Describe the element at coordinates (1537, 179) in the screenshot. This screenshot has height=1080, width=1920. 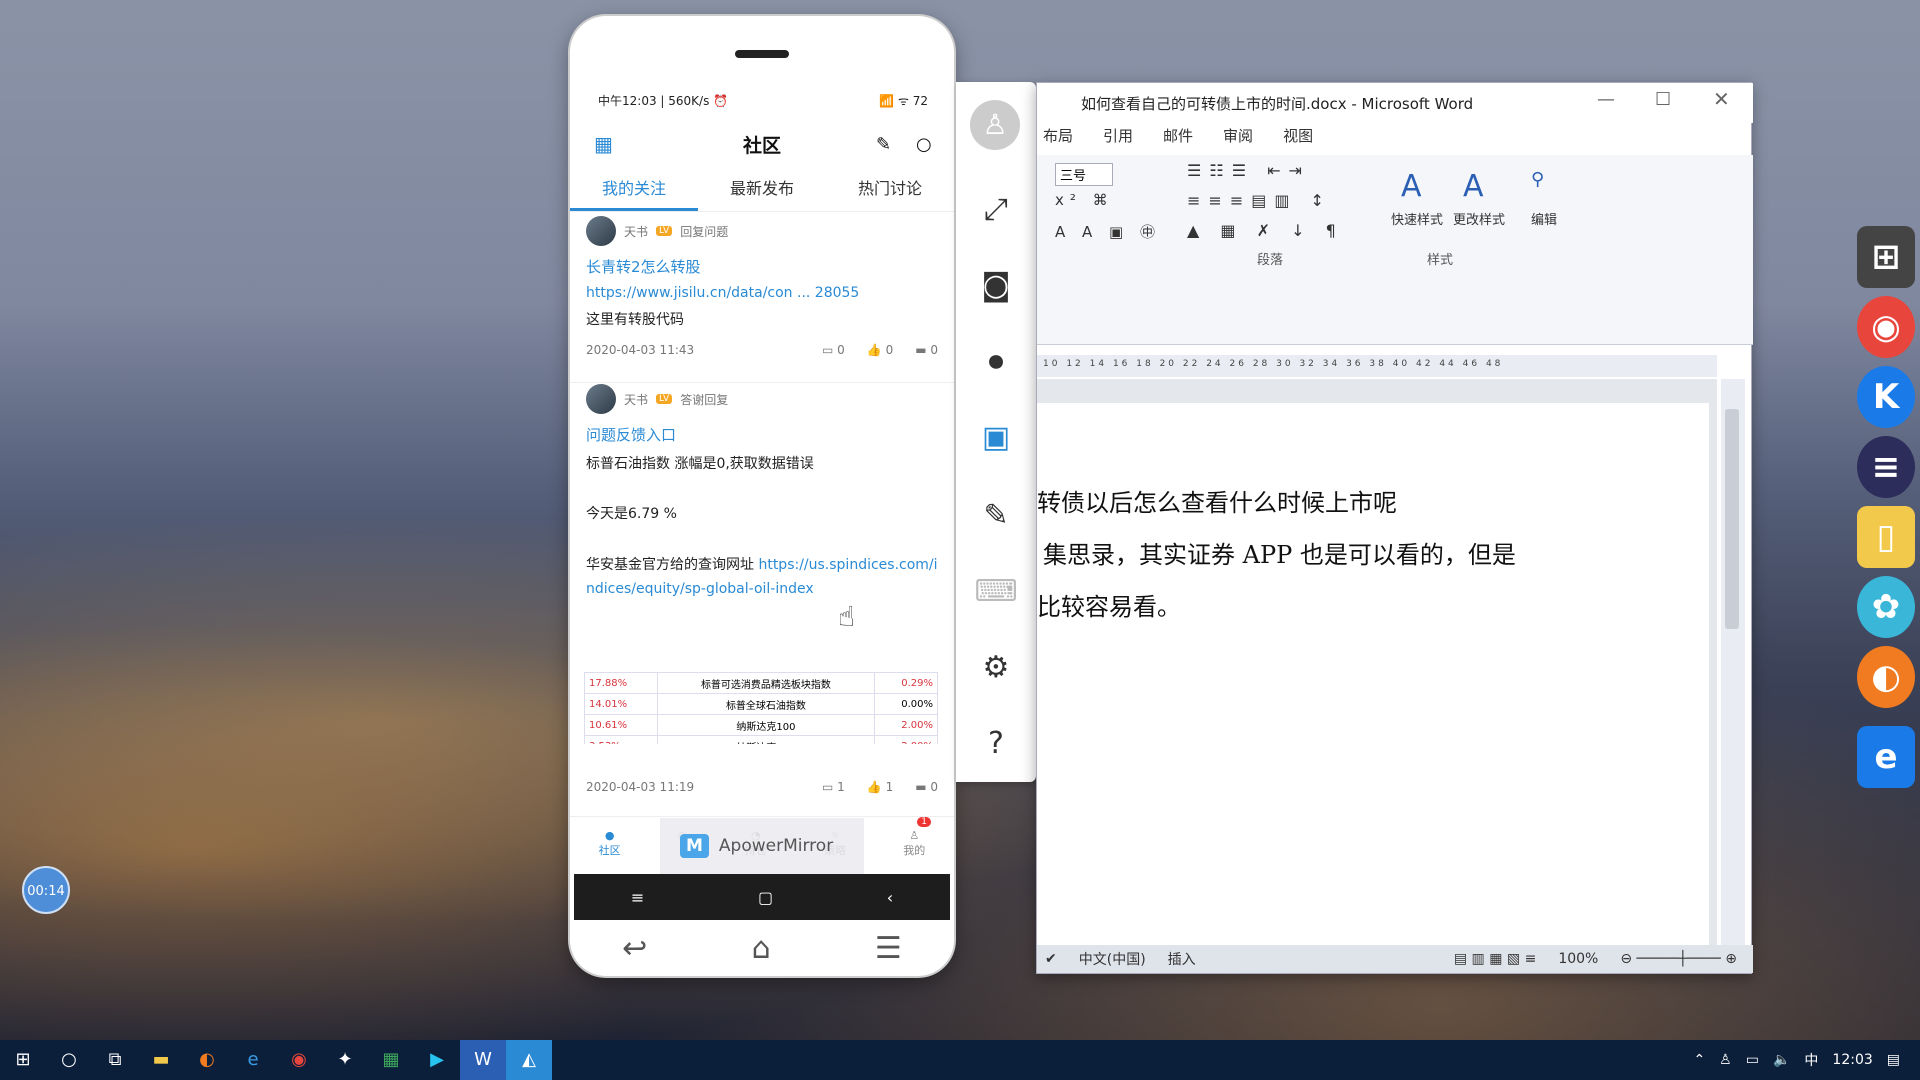
I see `find-icon: ⚲` at that location.